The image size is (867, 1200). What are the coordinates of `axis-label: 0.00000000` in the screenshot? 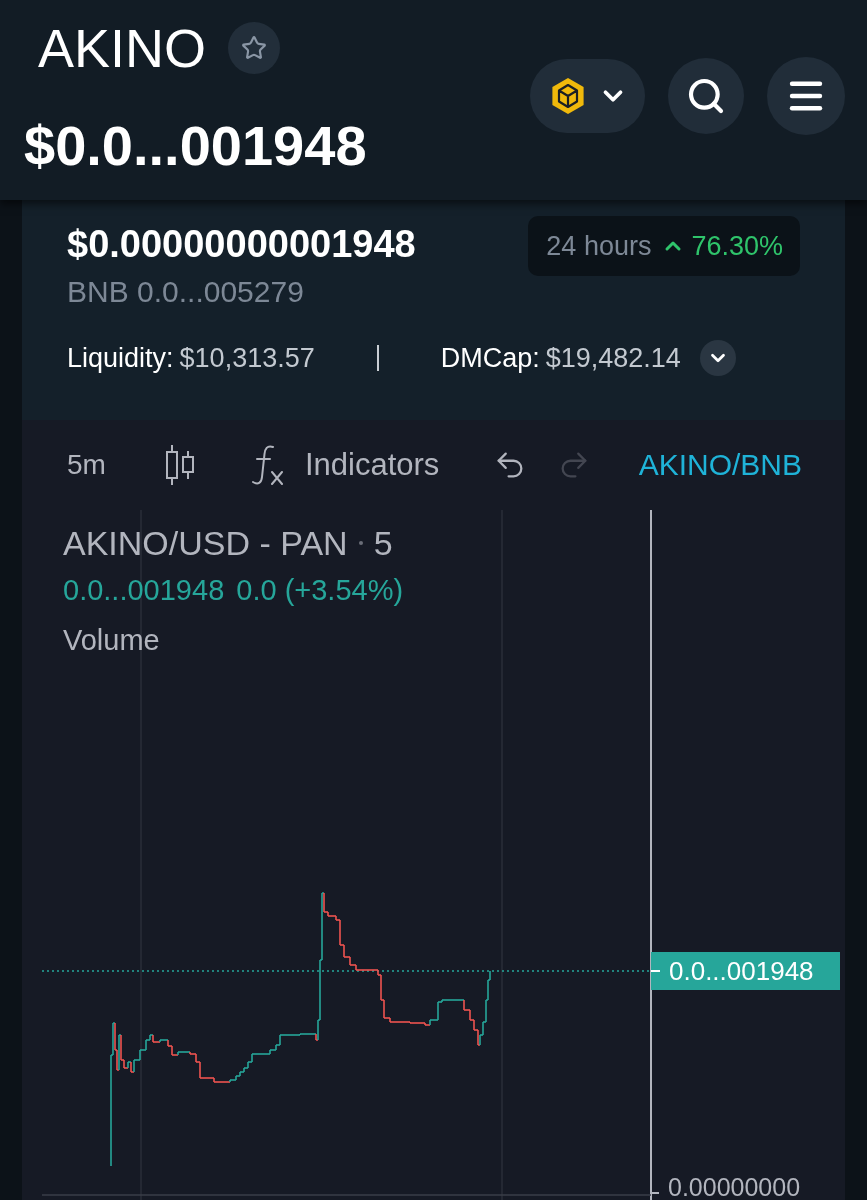 It's located at (734, 1187).